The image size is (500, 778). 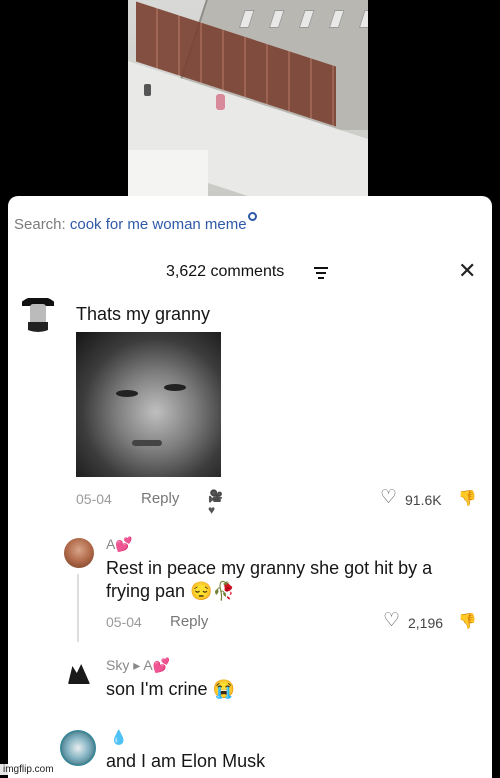 I want to click on comment-author-badge: 💧, so click(x=118, y=737).